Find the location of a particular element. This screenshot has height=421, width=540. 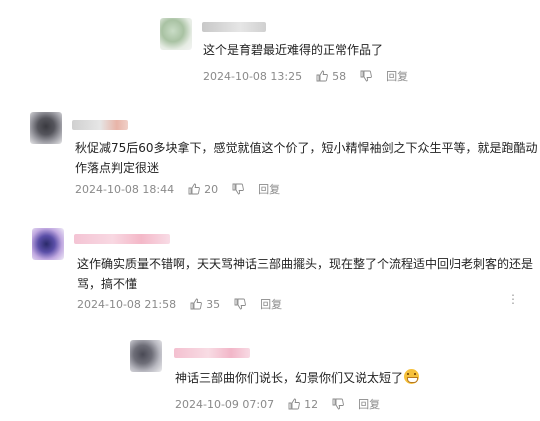

comment-timestamp: 2024-10-08 13:25 is located at coordinates (253, 76).